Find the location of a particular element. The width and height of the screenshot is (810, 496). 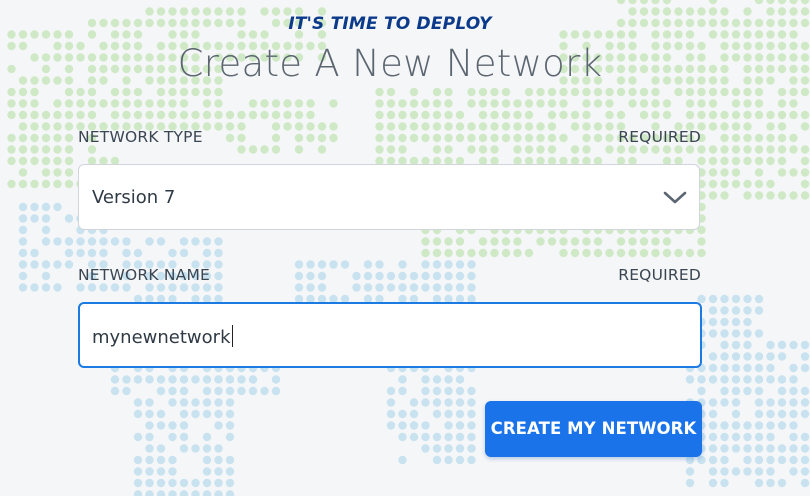

network-type-selected-value: Version 7 is located at coordinates (134, 197).